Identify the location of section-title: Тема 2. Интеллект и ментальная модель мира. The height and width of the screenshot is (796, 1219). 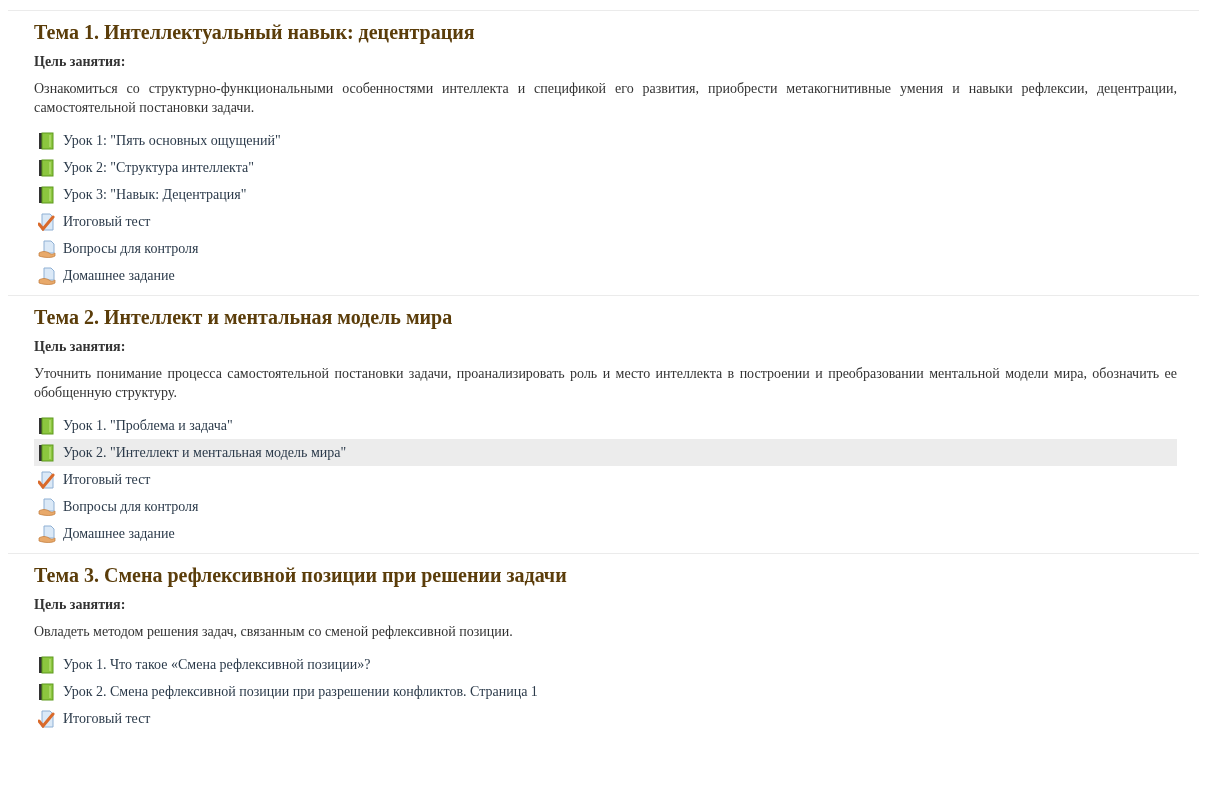
(244, 317).